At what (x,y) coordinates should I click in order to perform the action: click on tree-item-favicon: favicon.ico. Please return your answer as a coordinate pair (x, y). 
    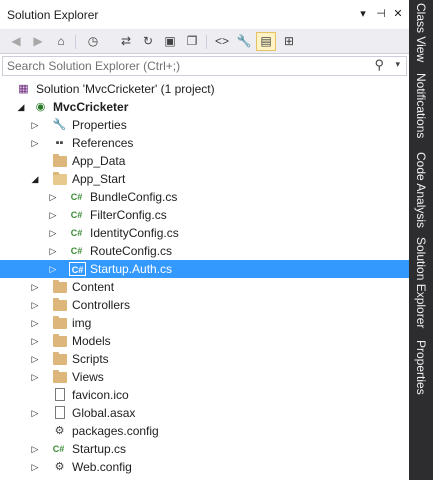
    Looking at the image, I should click on (204, 395).